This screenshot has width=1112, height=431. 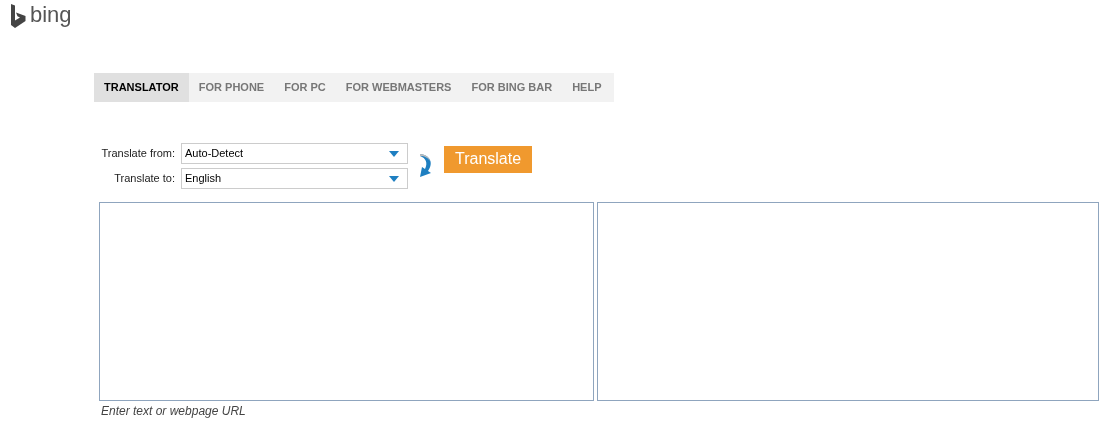 What do you see at coordinates (294, 153) in the screenshot?
I see `language-dropdown: Auto-Detect` at bounding box center [294, 153].